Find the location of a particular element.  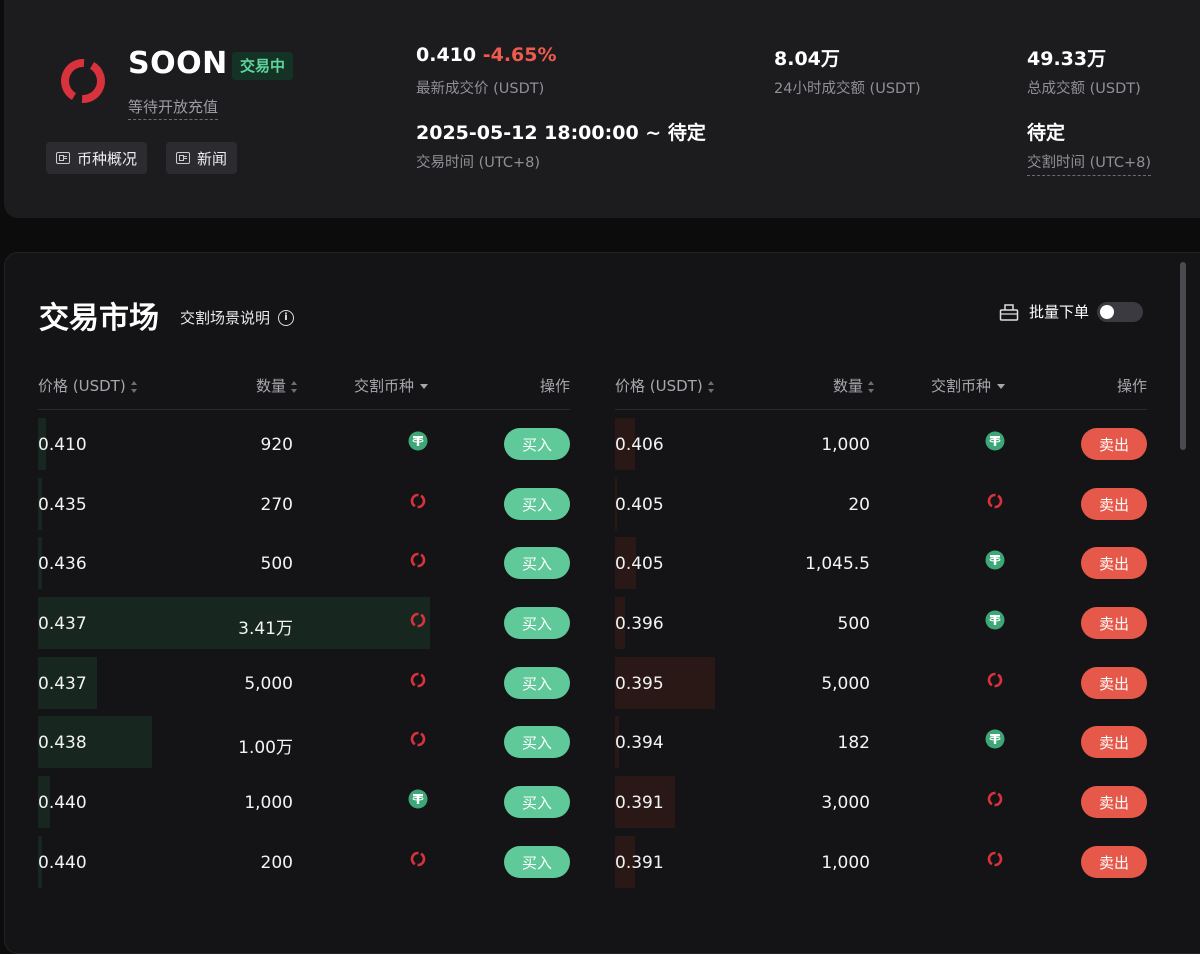

order-price: 0.405 is located at coordinates (639, 504).